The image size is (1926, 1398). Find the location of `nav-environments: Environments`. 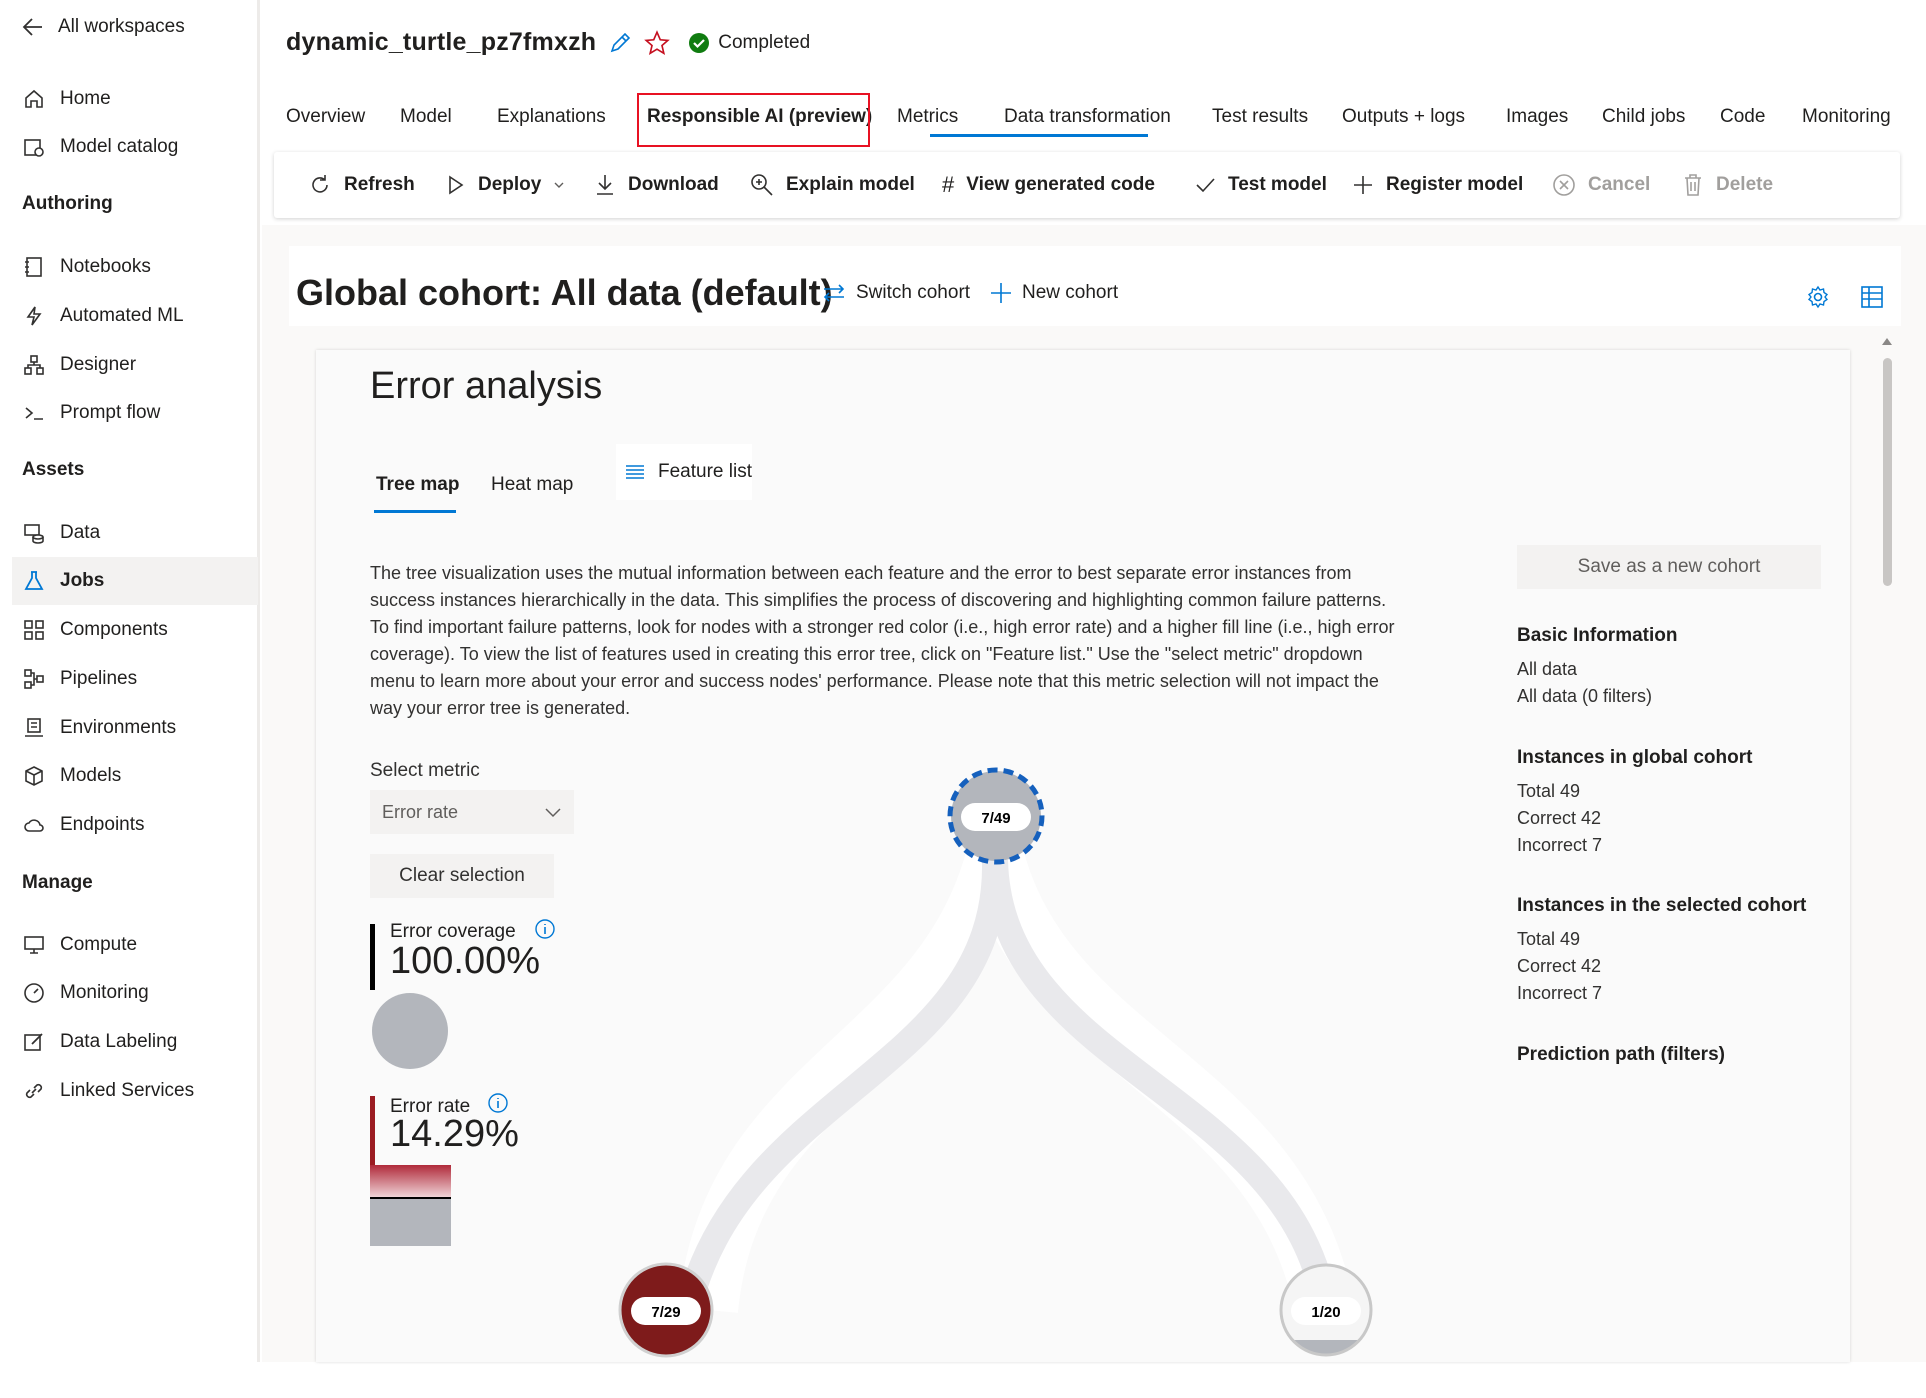

nav-environments: Environments is located at coordinates (135, 728).